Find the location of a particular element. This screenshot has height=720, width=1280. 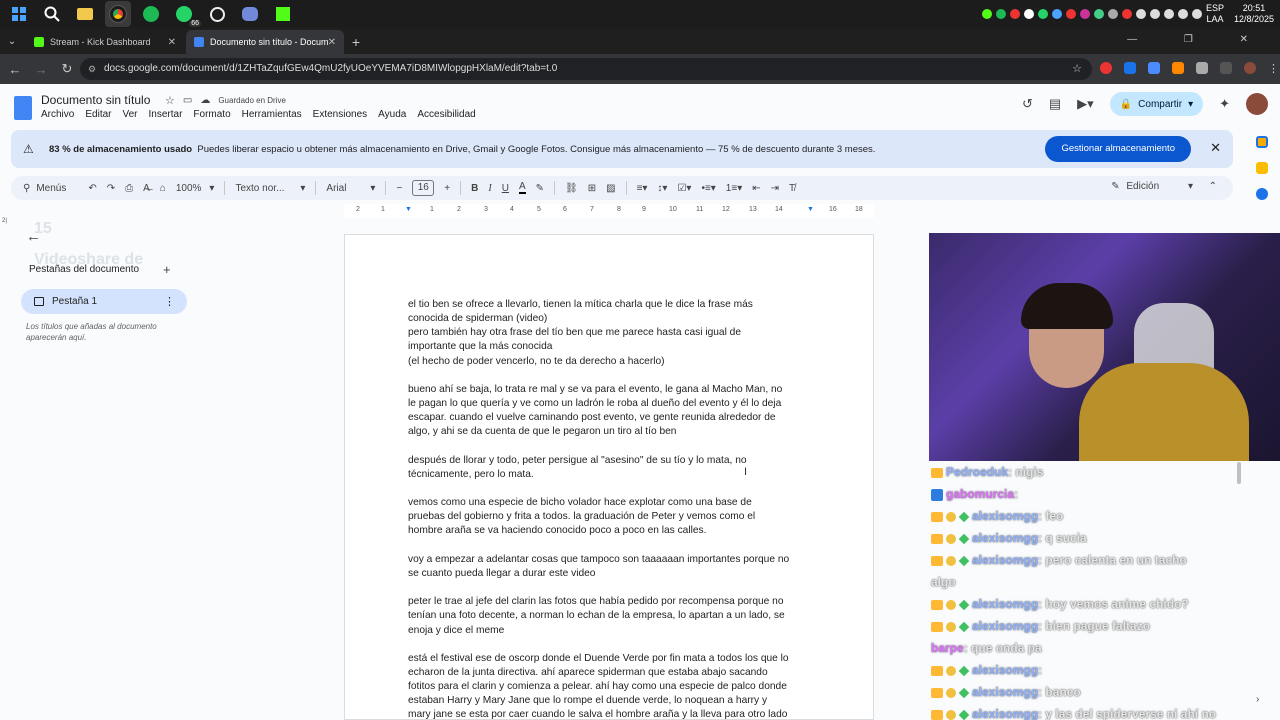

chrome-icon is located at coordinates (118, 14).